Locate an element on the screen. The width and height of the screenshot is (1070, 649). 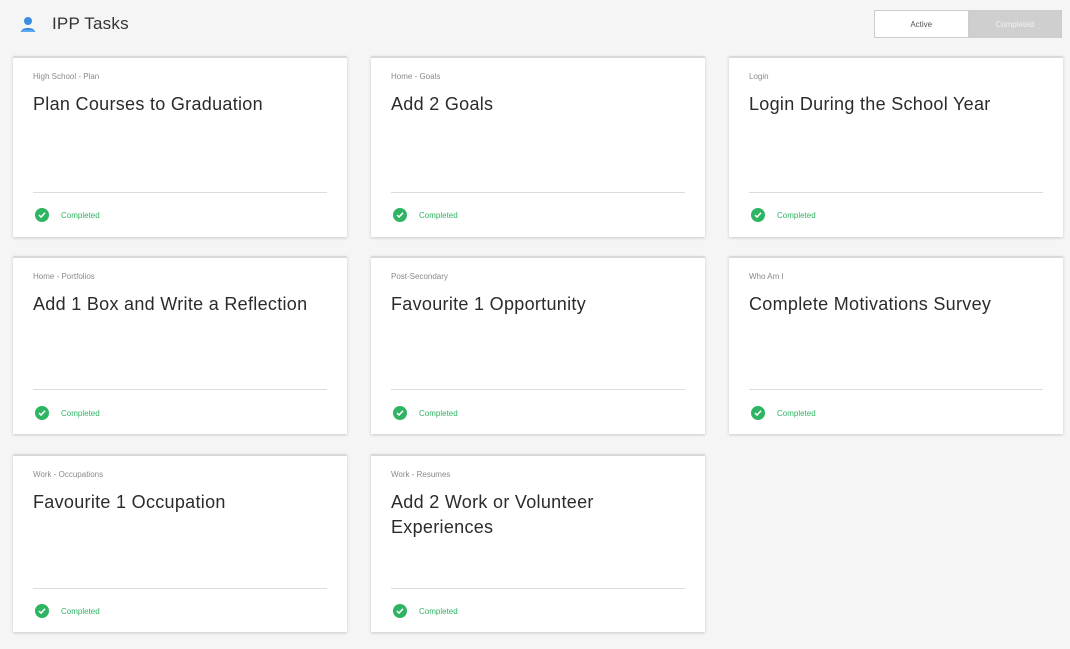
task-category: Work - Occupations is located at coordinates (68, 474).